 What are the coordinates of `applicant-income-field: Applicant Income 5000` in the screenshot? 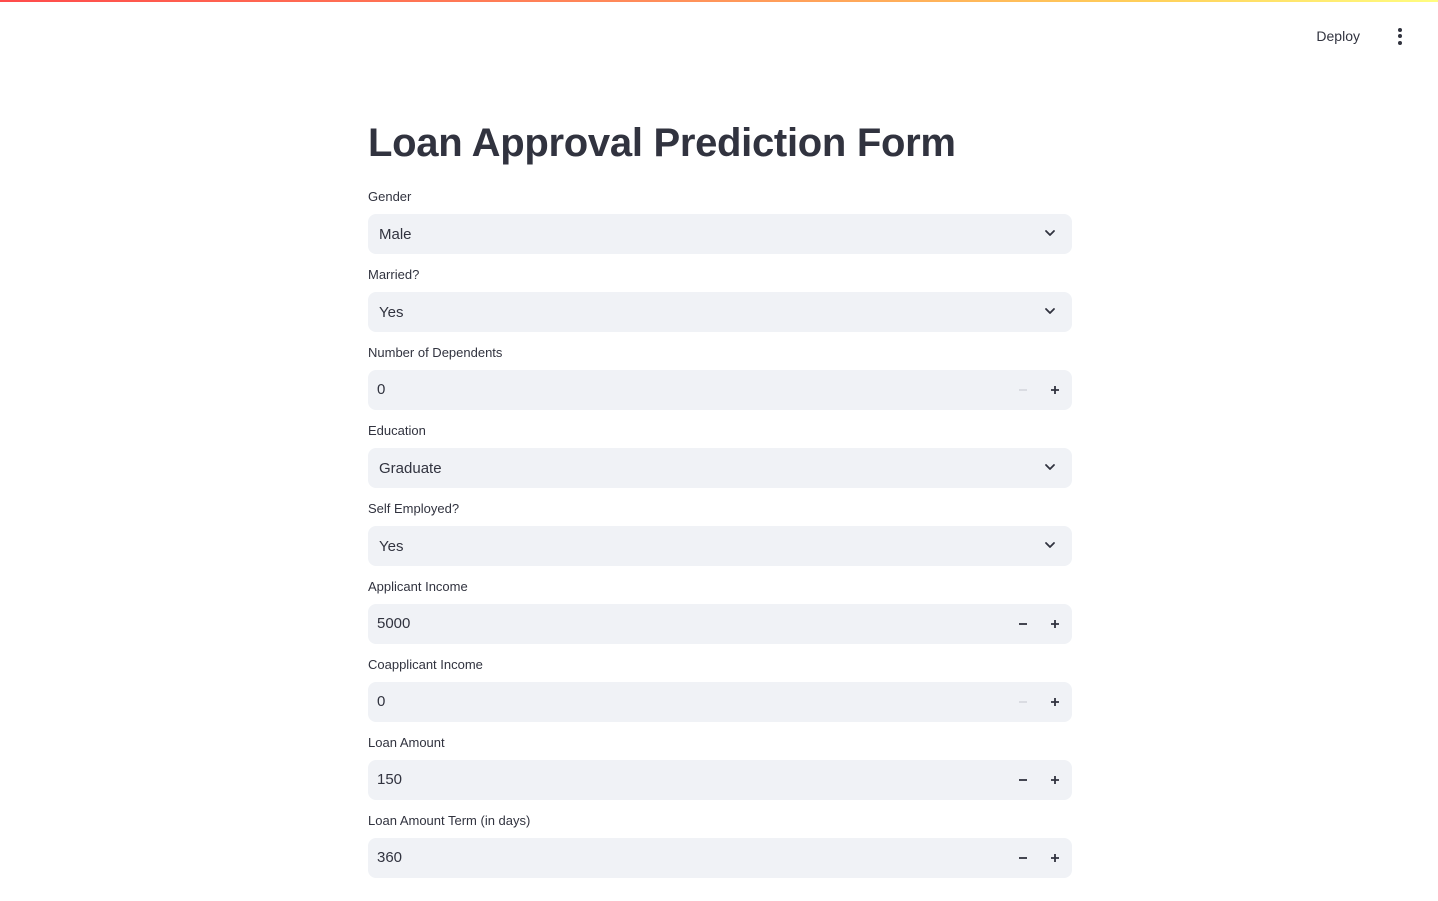 It's located at (720, 610).